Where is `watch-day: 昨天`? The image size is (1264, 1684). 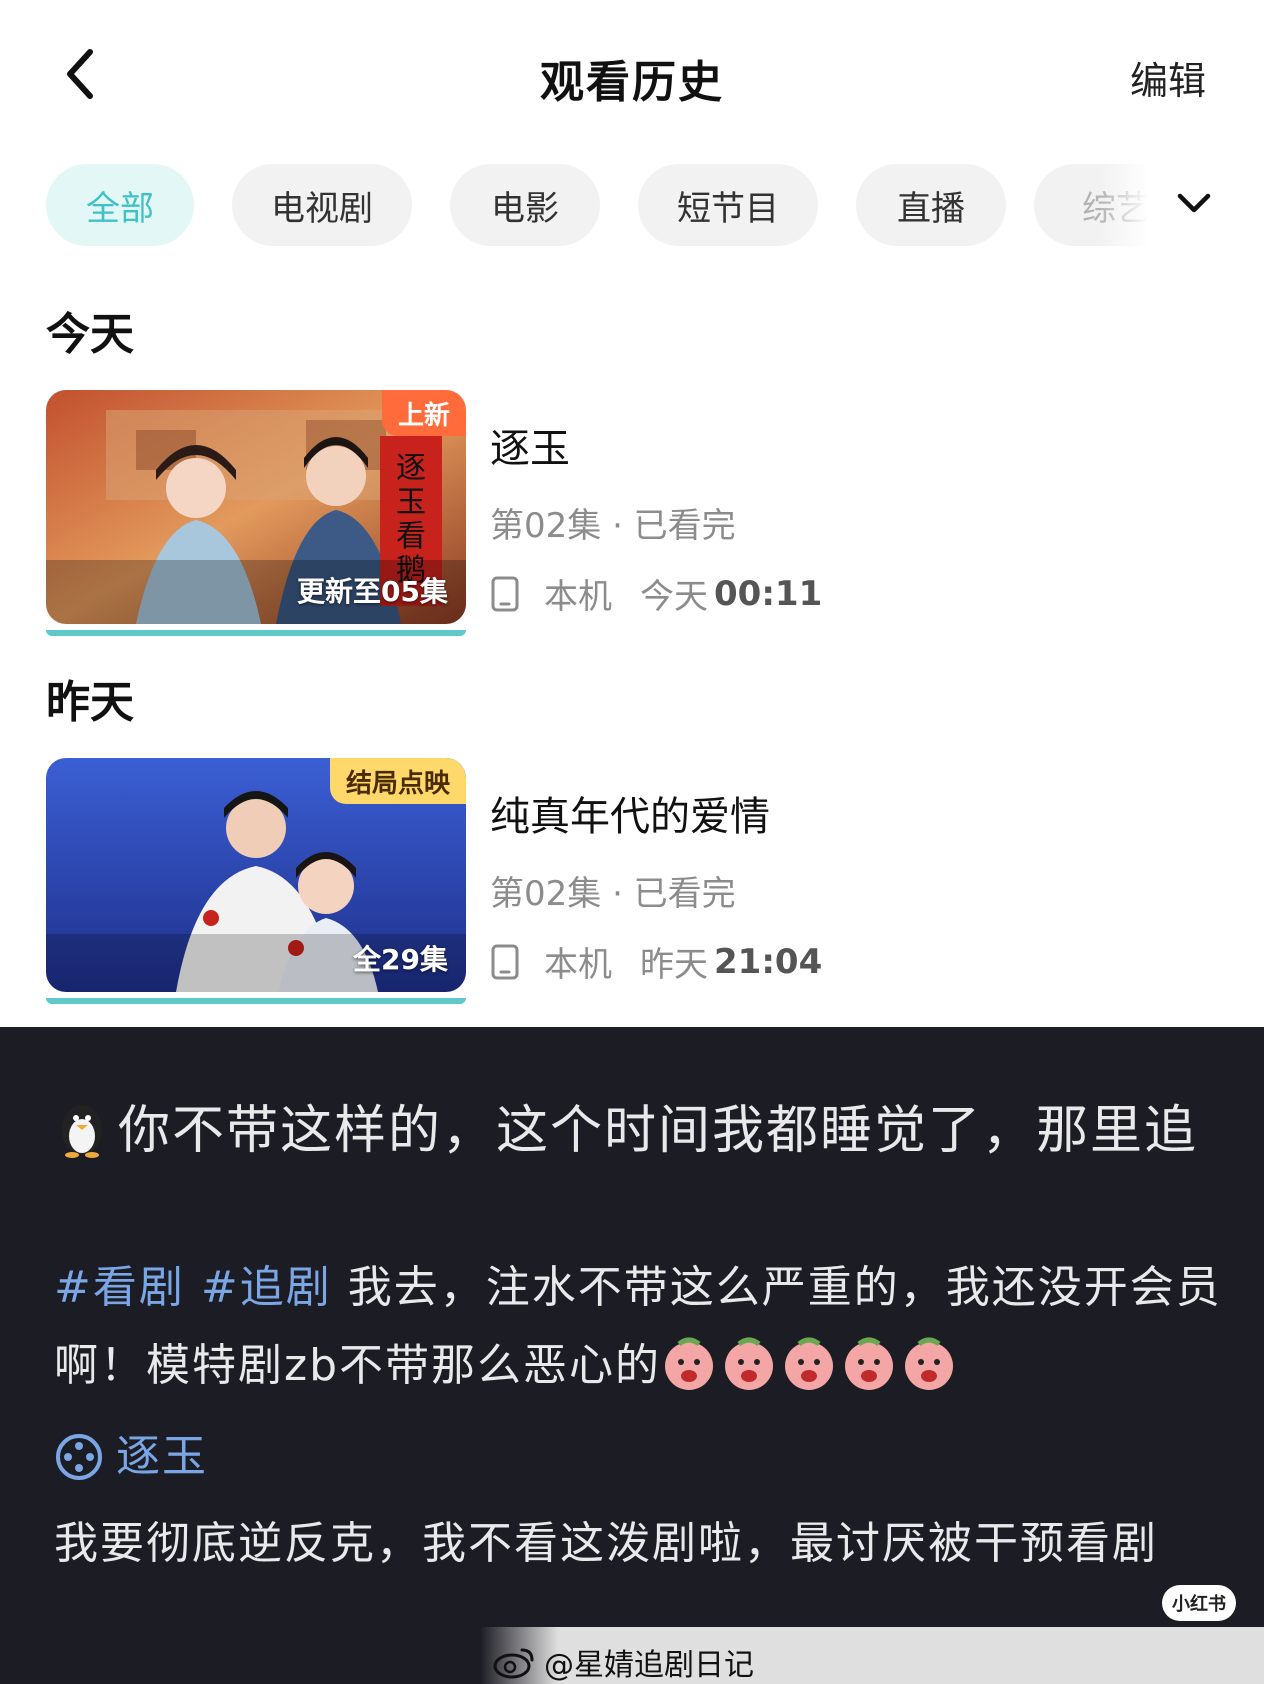
watch-day: 昨天 is located at coordinates (674, 965).